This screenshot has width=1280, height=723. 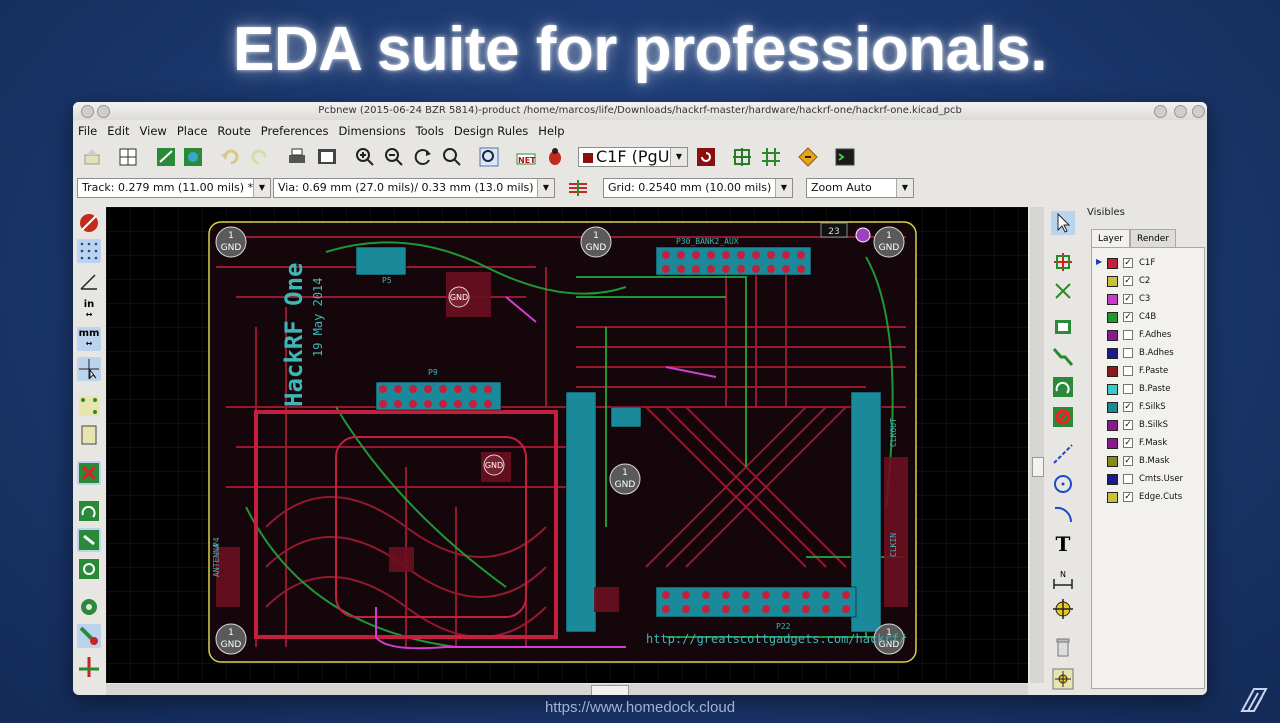 I want to click on page-settings-icon, so click(x=128, y=157).